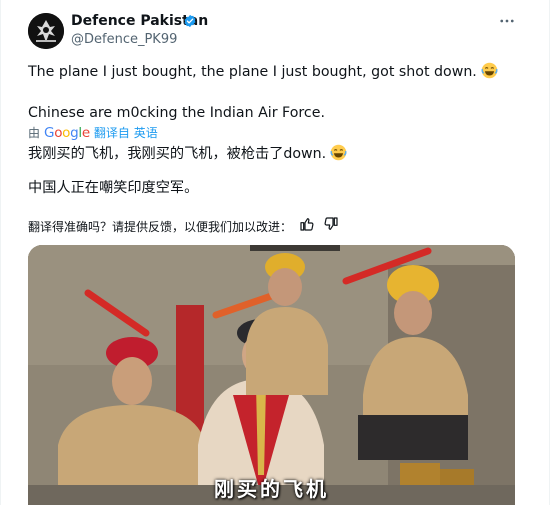  I want to click on translated-text-line: 我刚买的飞机，我刚买的飞机，被枪击了down., so click(187, 154).